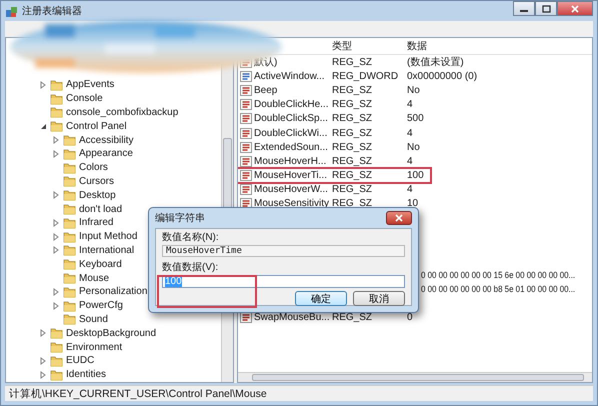 The width and height of the screenshot is (598, 406). What do you see at coordinates (180, 218) in the screenshot?
I see `dialog-title: 编辑字符串` at bounding box center [180, 218].